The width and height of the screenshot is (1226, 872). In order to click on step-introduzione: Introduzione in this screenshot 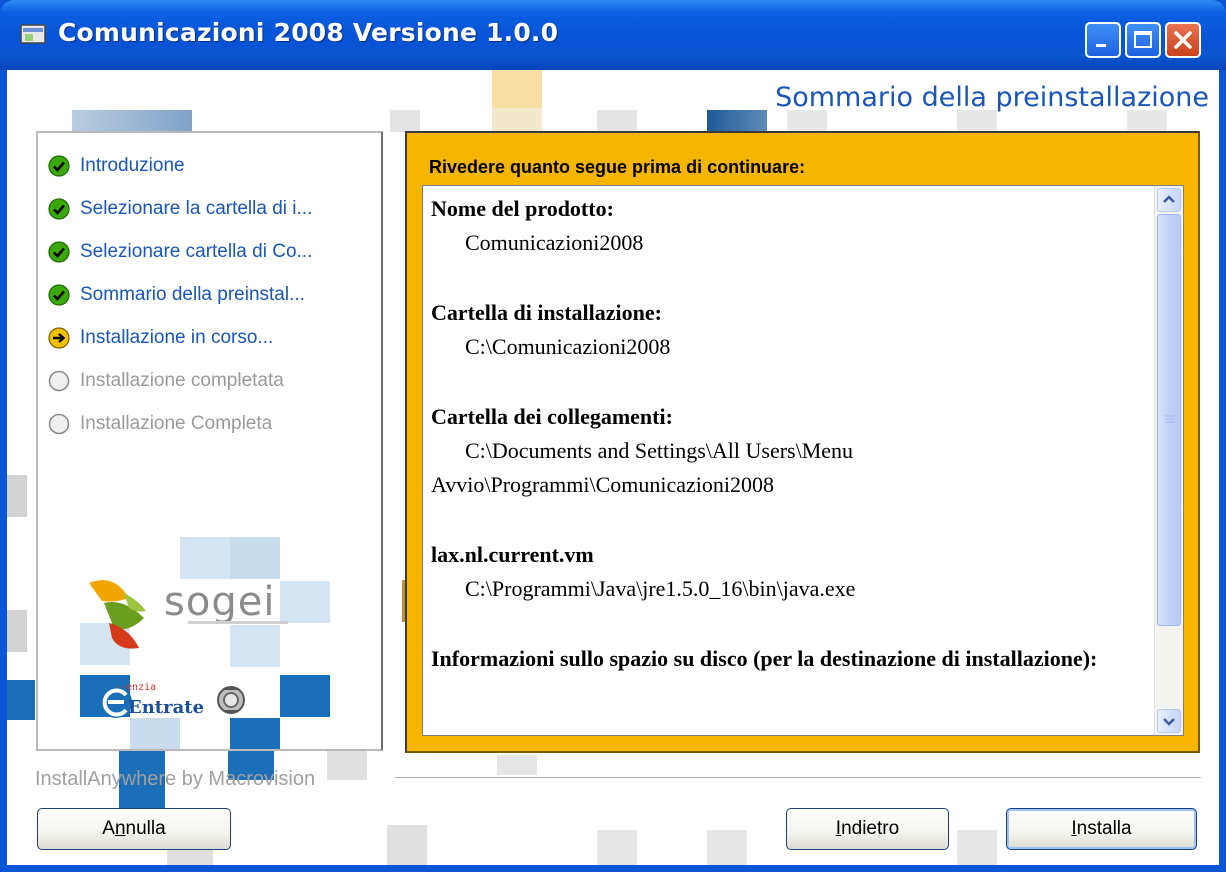, I will do `click(116, 166)`.